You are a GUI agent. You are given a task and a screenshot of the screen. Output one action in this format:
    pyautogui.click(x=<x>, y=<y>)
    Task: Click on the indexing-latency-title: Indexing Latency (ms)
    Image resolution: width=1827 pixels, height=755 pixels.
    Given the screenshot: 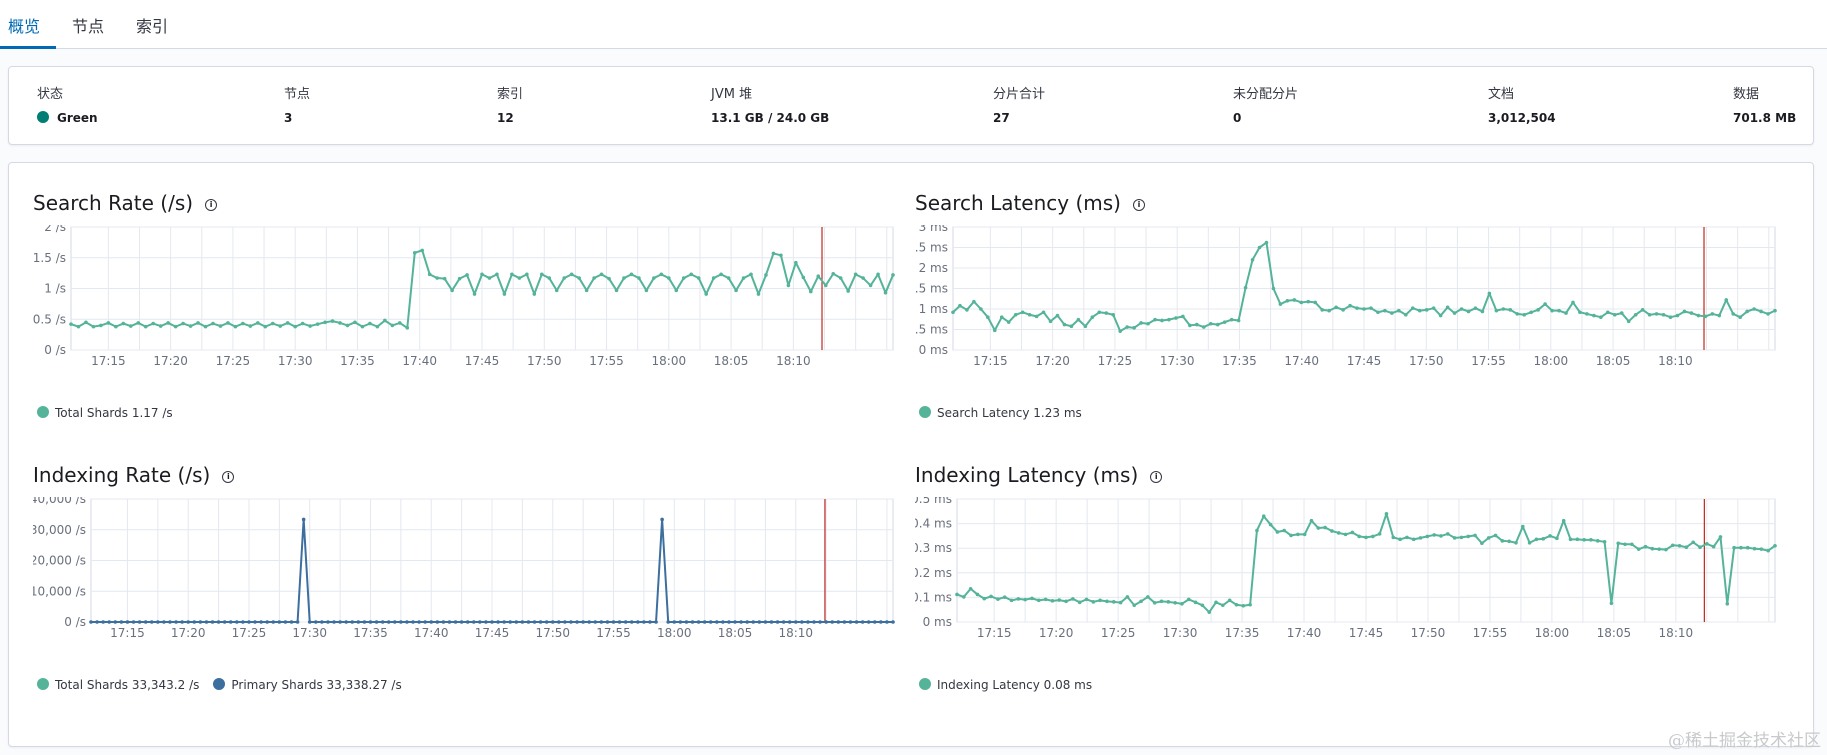 What is the action you would take?
    pyautogui.click(x=1027, y=475)
    